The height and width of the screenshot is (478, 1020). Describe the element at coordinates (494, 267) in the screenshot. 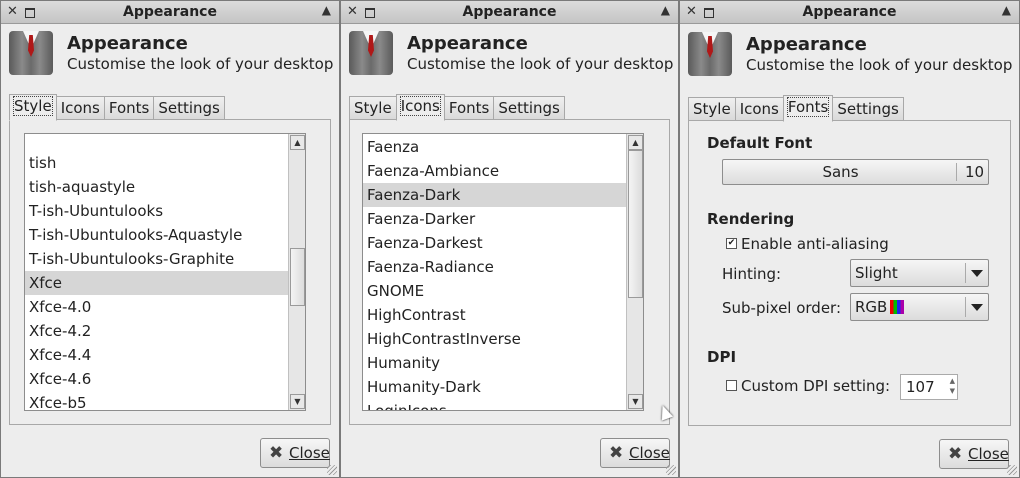

I see `list-item: Faenza-Radiance` at that location.